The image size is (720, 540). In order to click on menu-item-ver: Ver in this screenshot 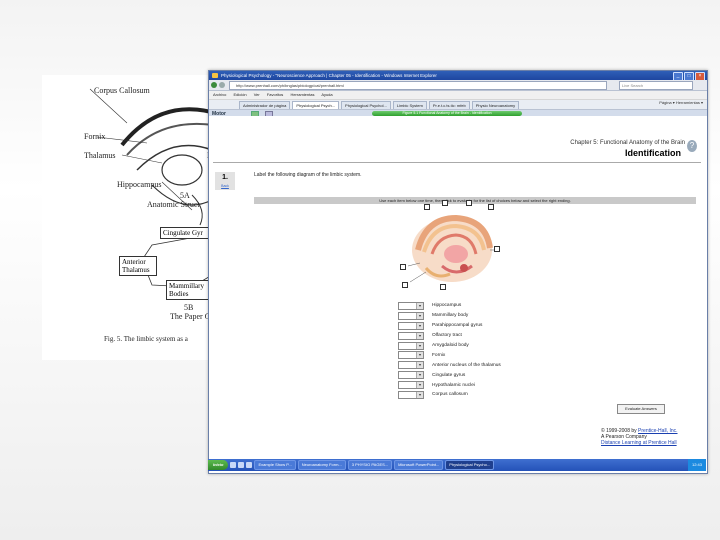, I will do `click(257, 94)`.